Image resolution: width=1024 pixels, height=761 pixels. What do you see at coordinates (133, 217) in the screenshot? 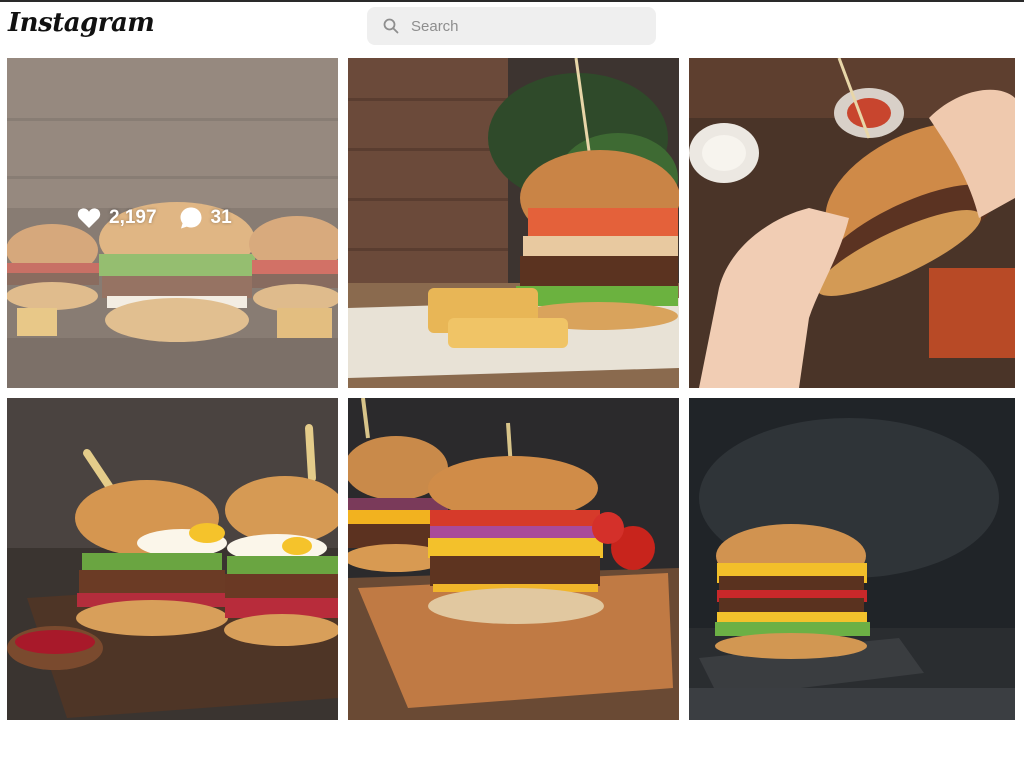
I see `likes-count: 2,197` at bounding box center [133, 217].